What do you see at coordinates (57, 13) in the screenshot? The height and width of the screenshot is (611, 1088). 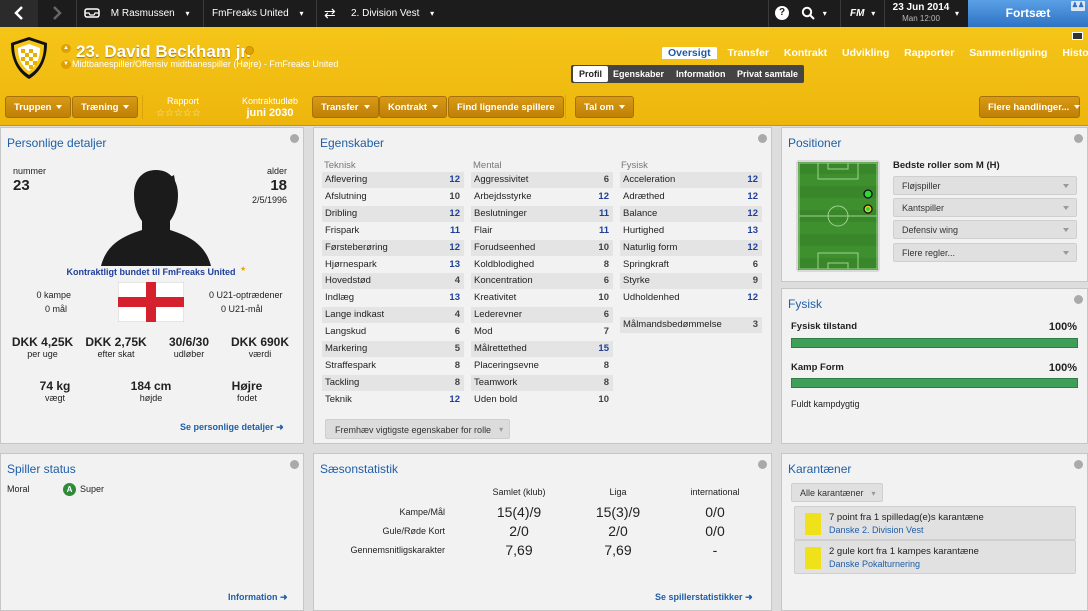 I see `forward-button` at bounding box center [57, 13].